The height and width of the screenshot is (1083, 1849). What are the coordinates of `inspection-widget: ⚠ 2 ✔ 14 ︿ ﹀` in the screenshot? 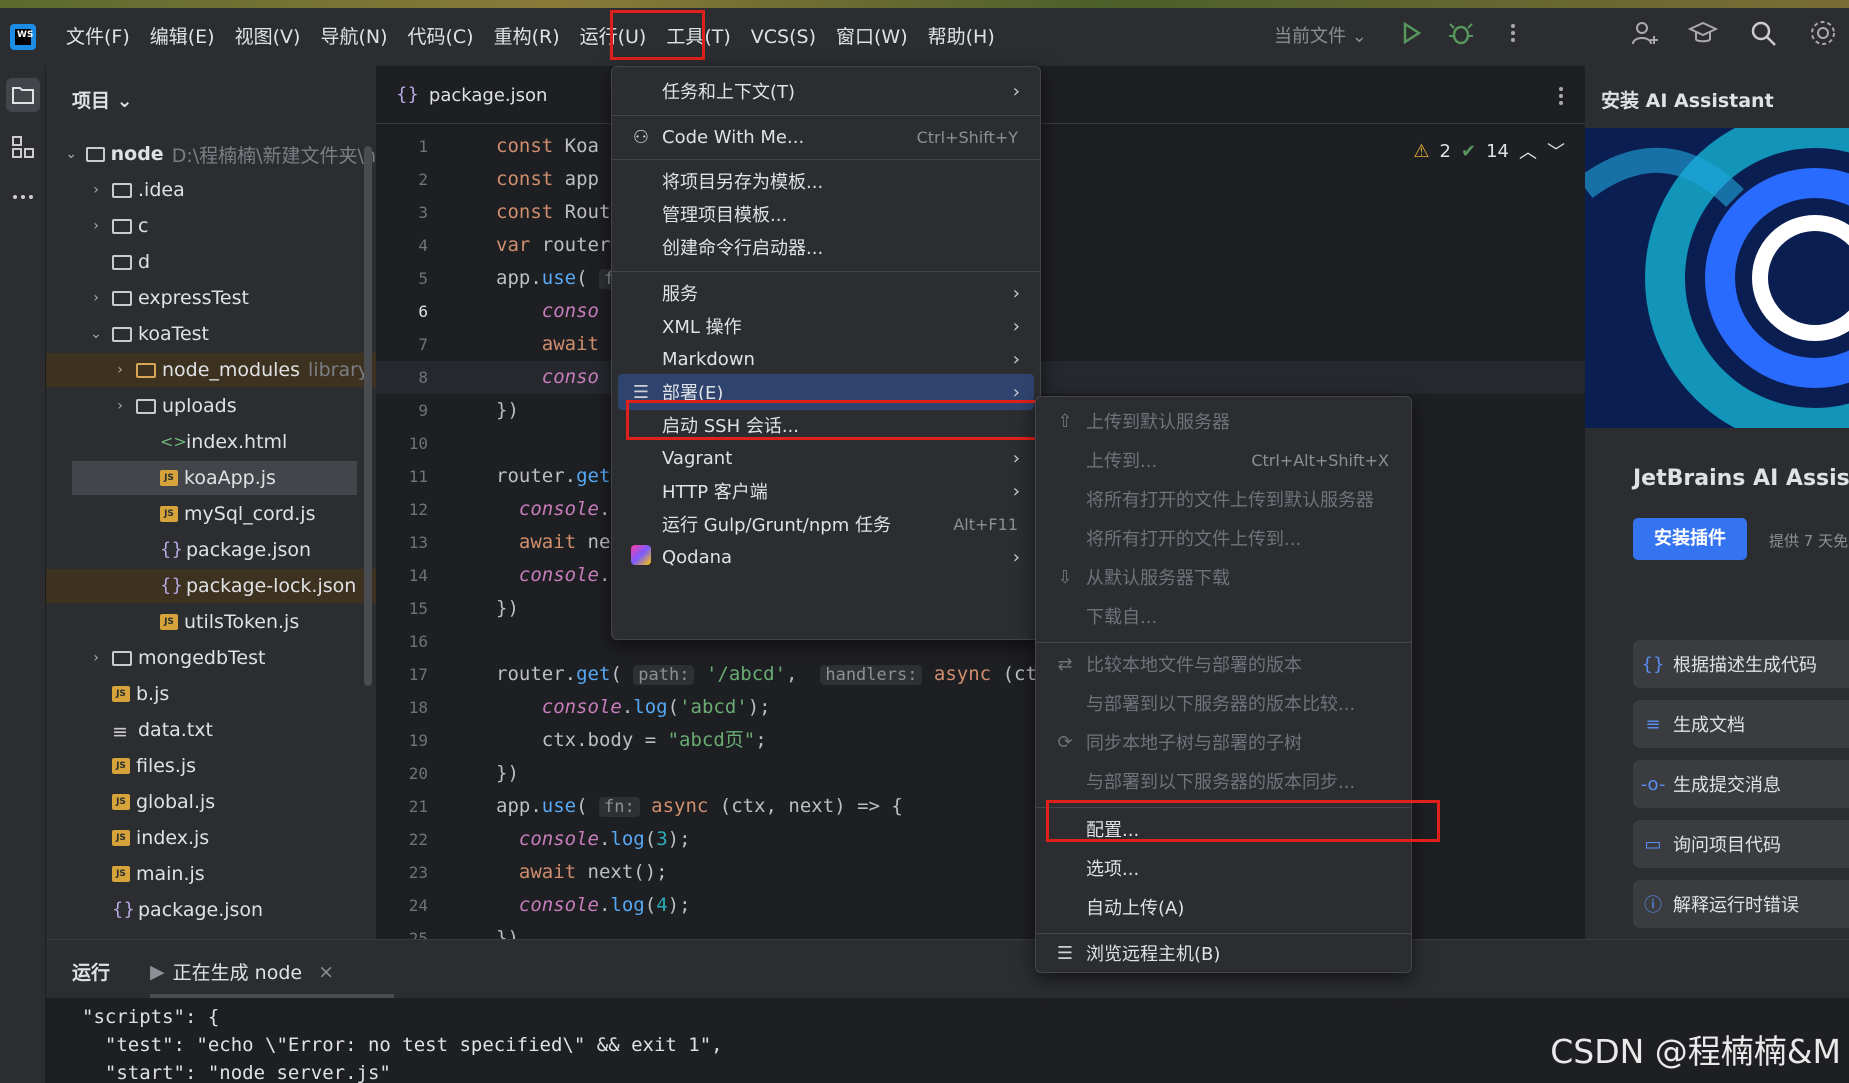 It's located at (1489, 151).